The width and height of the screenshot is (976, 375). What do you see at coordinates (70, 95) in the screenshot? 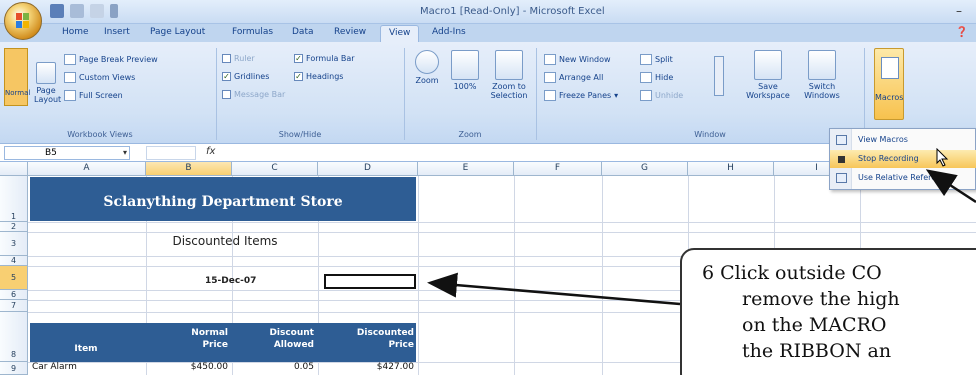
I see `full-screen-icon` at bounding box center [70, 95].